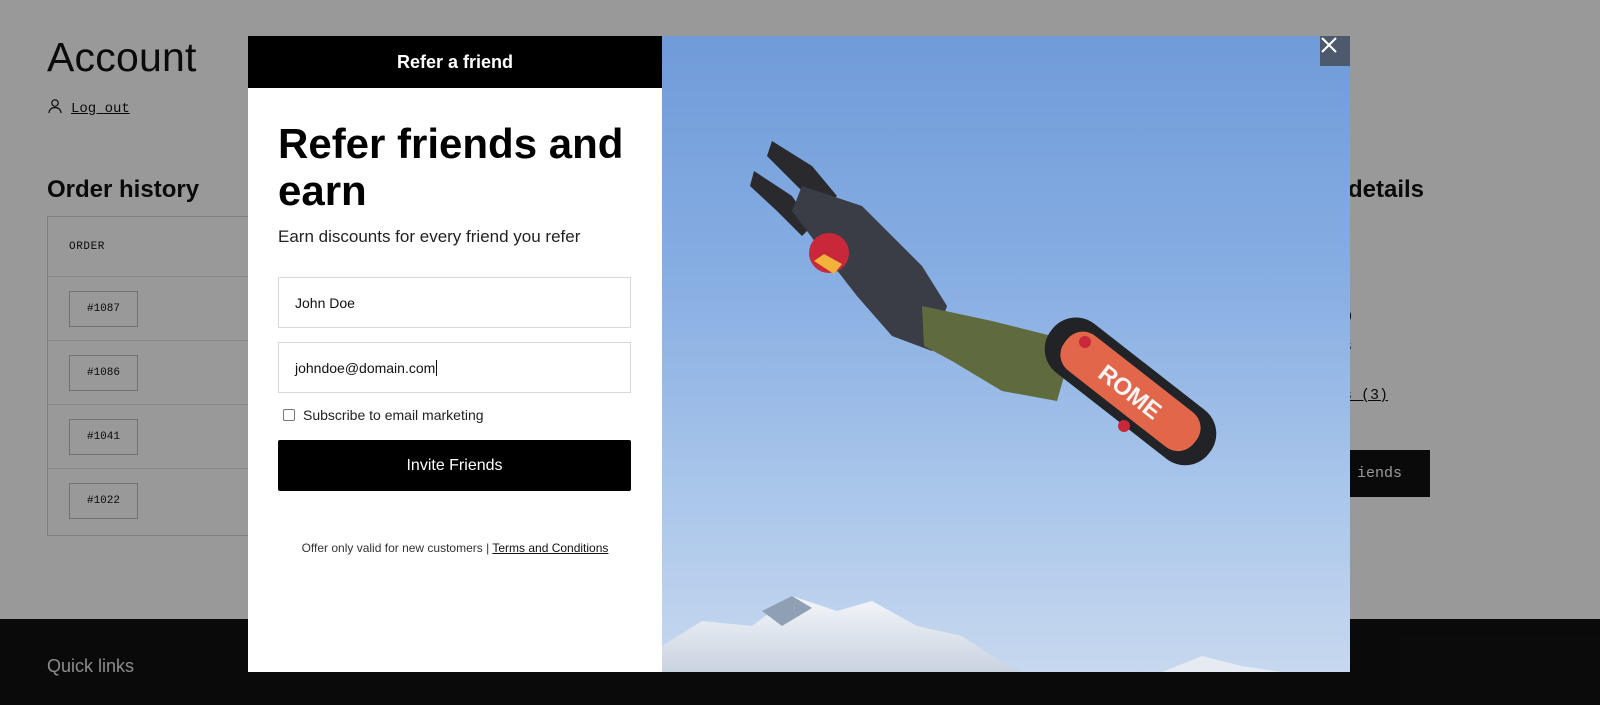 The width and height of the screenshot is (1600, 705). Describe the element at coordinates (437, 367) in the screenshot. I see `text-cursor` at that location.